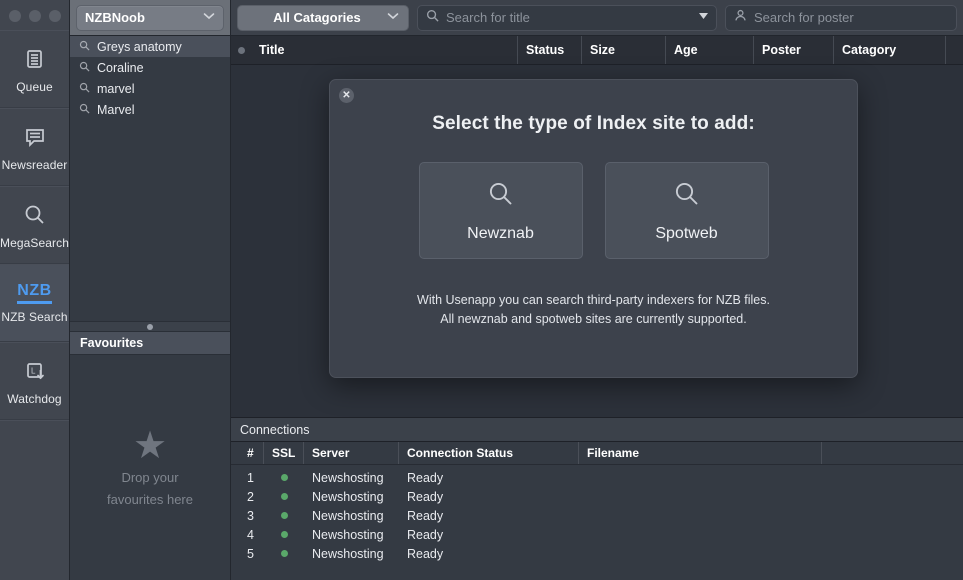 The width and height of the screenshot is (963, 580). I want to click on table-row: 2 Newshosting Ready, so click(597, 496).